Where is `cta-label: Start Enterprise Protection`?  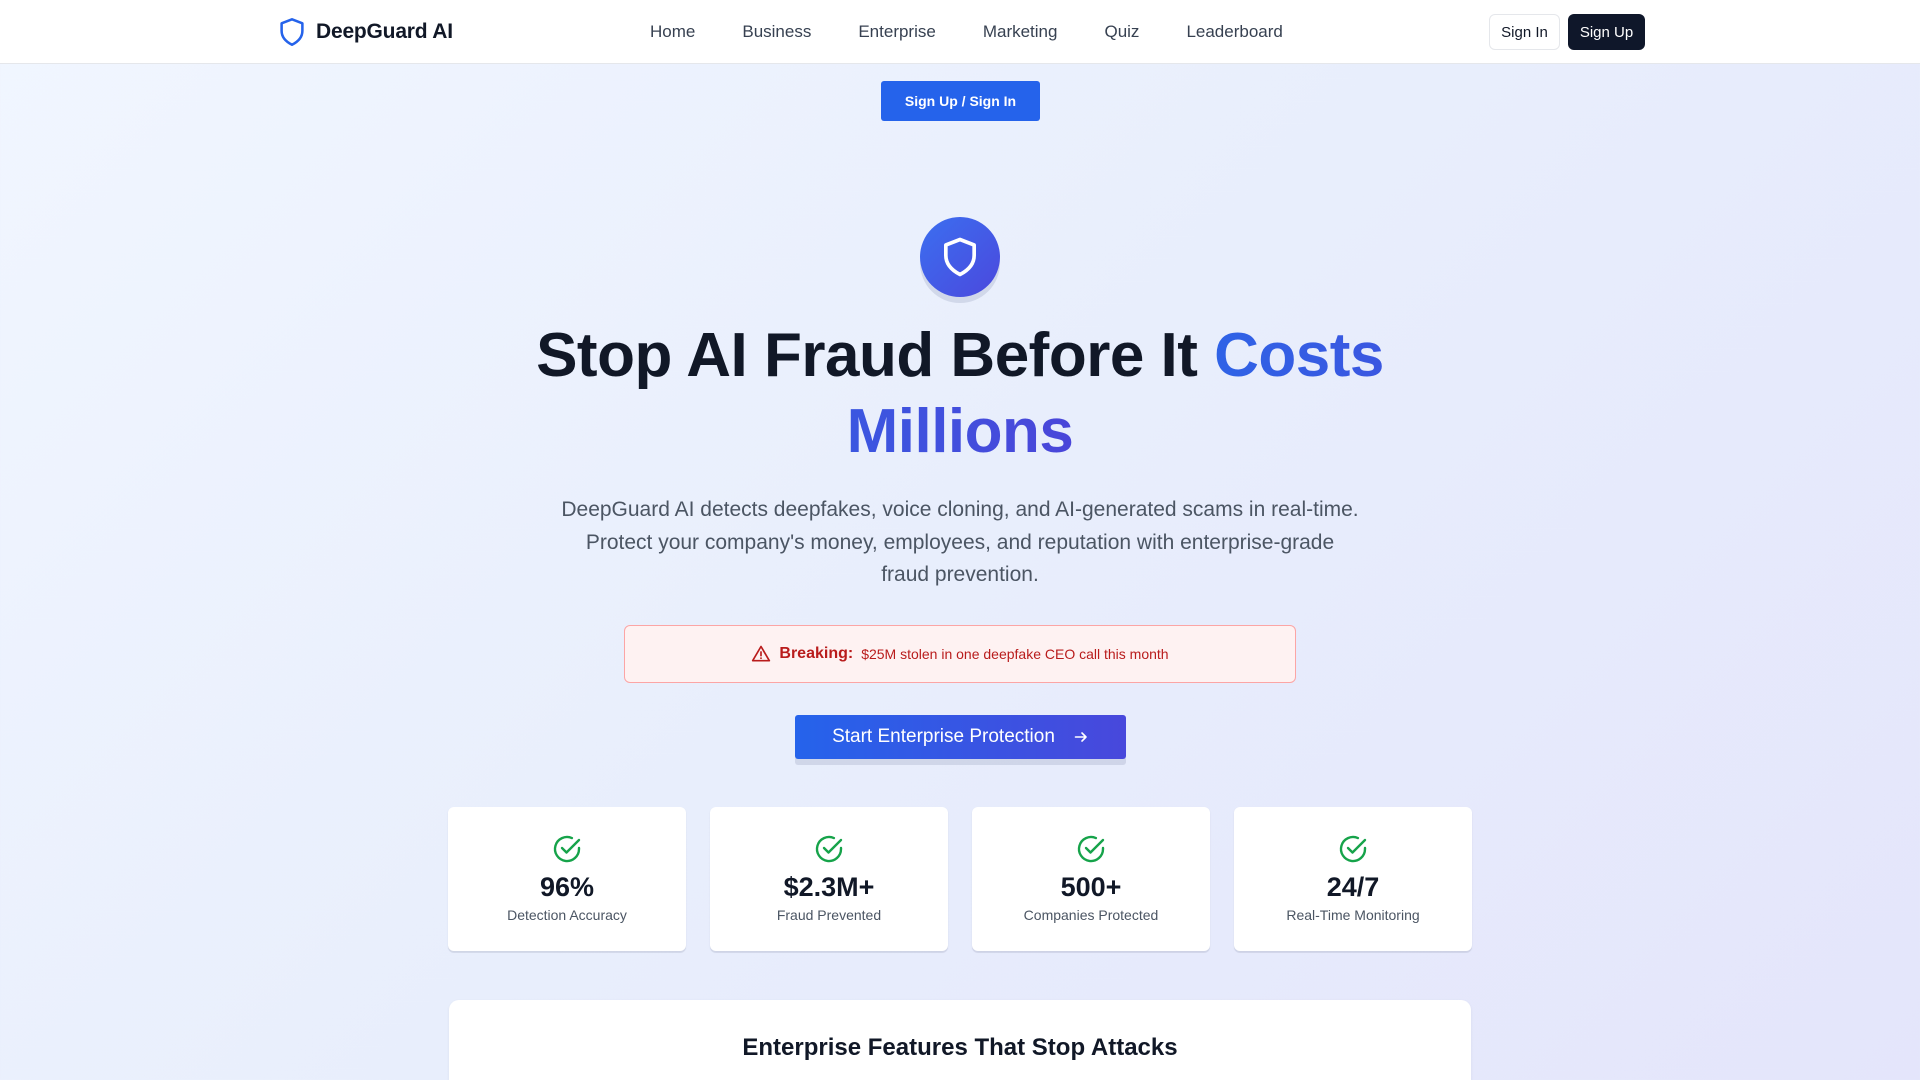 cta-label: Start Enterprise Protection is located at coordinates (943, 736).